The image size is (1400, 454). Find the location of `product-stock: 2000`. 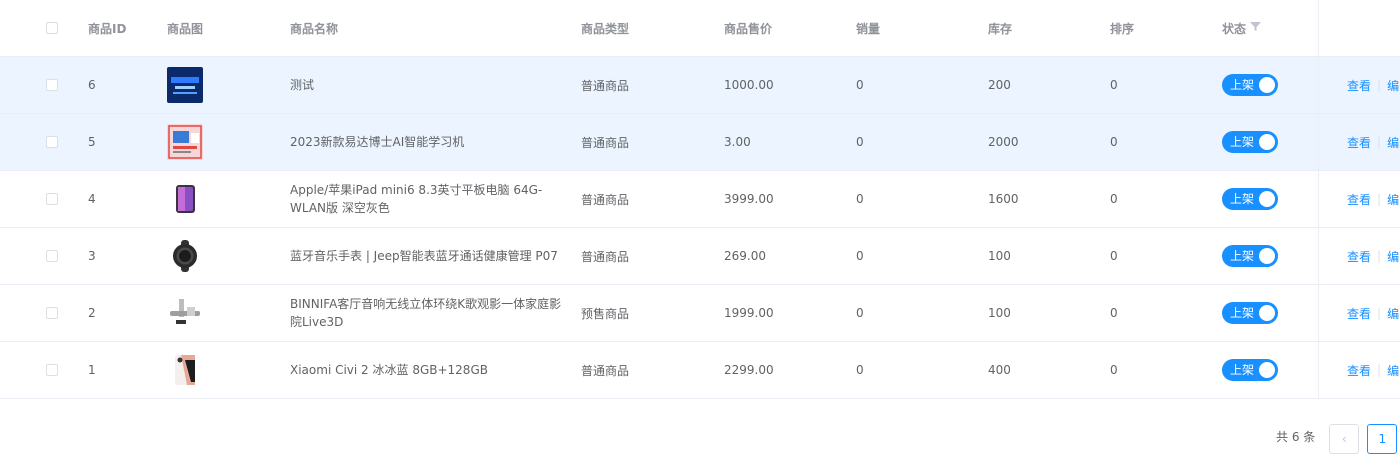

product-stock: 2000 is located at coordinates (1003, 142).